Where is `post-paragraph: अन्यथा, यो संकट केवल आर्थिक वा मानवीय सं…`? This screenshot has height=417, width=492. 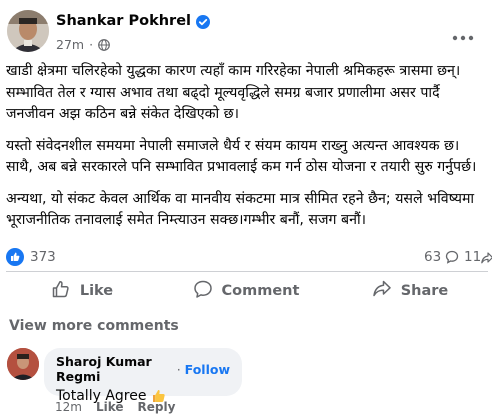 post-paragraph: अन्यथा, यो संकट केवल आर्थिक वा मानवीय सं… is located at coordinates (240, 209).